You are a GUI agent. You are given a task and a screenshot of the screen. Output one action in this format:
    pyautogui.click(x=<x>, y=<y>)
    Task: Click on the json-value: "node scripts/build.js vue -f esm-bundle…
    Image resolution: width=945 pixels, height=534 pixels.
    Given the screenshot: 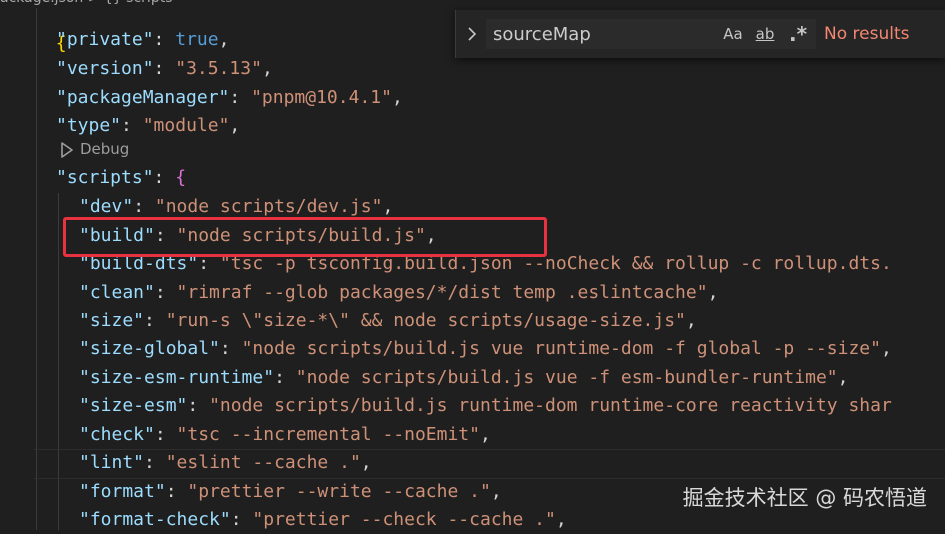 What is the action you would take?
    pyautogui.click(x=566, y=377)
    